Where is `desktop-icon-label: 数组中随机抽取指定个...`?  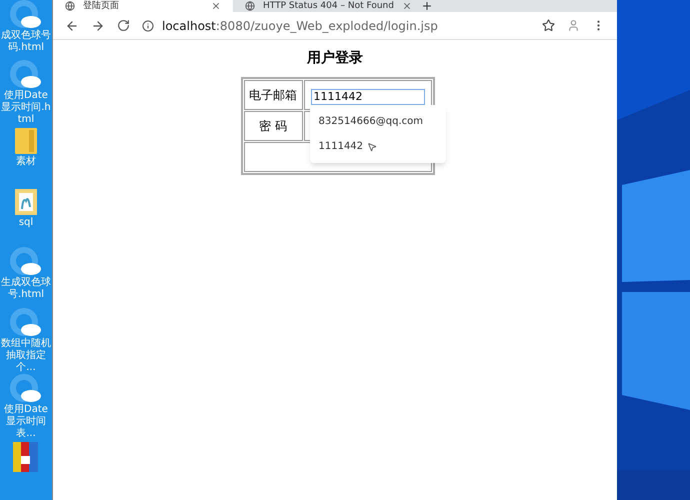
desktop-icon-label: 数组中随机抽取指定个... is located at coordinates (26, 356).